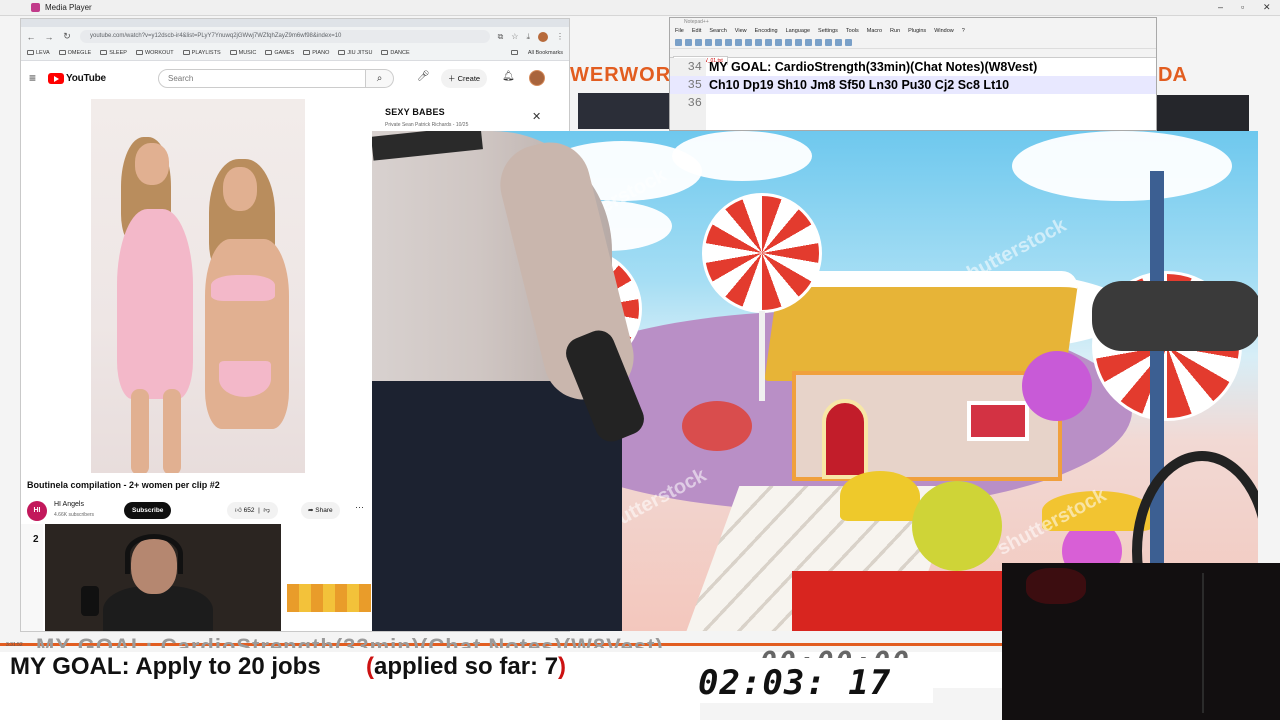 The width and height of the screenshot is (1280, 720). What do you see at coordinates (818, 42) in the screenshot?
I see `zoom-out-icon` at bounding box center [818, 42].